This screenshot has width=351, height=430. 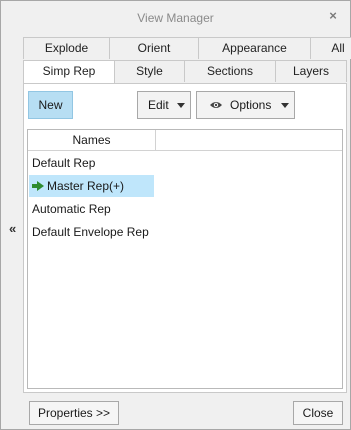 I want to click on green-arrow-icon, so click(x=38, y=185).